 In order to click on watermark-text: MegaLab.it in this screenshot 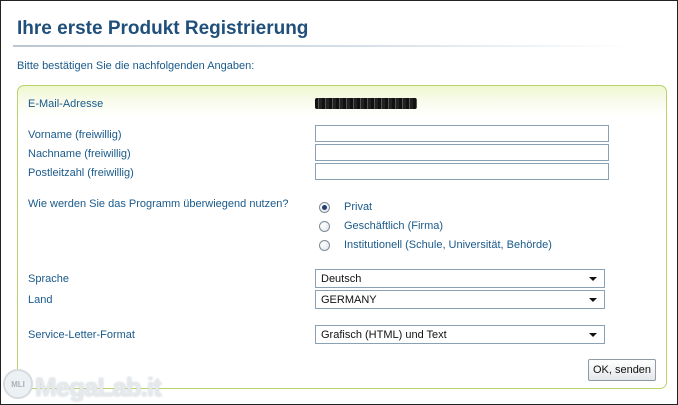, I will do `click(98, 387)`.